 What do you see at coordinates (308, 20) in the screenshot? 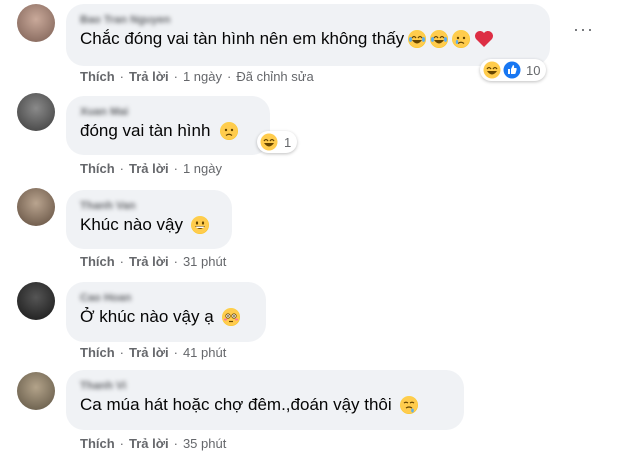
I see `commenter-name: Bao Tran Nguyen` at bounding box center [308, 20].